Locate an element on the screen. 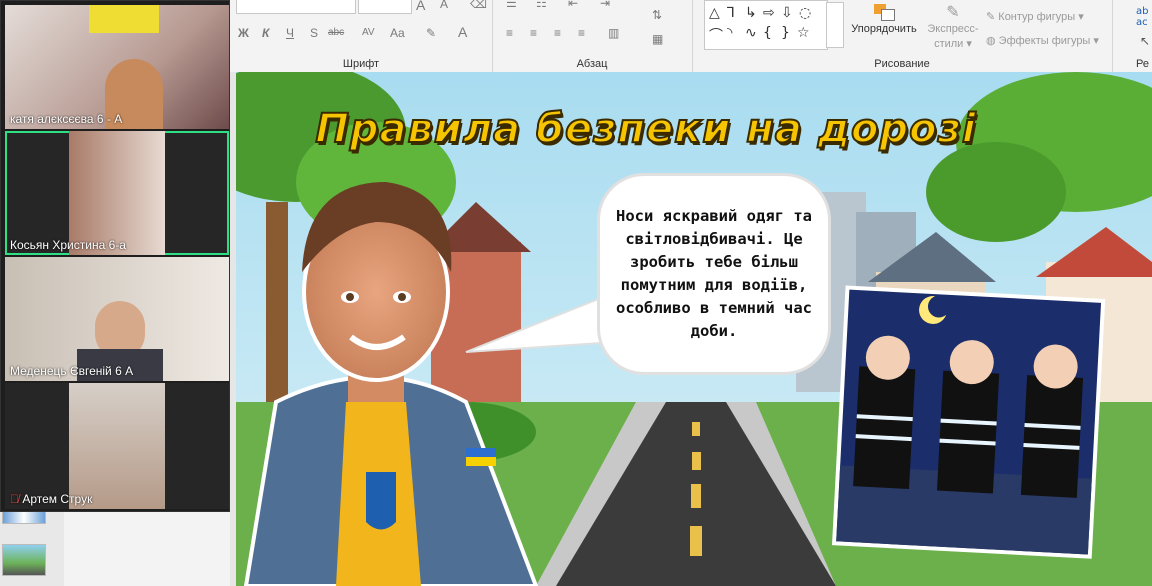 This screenshot has height=586, width=1152. shape-effects-label: Эффекты фигуры is located at coordinates (1044, 41).